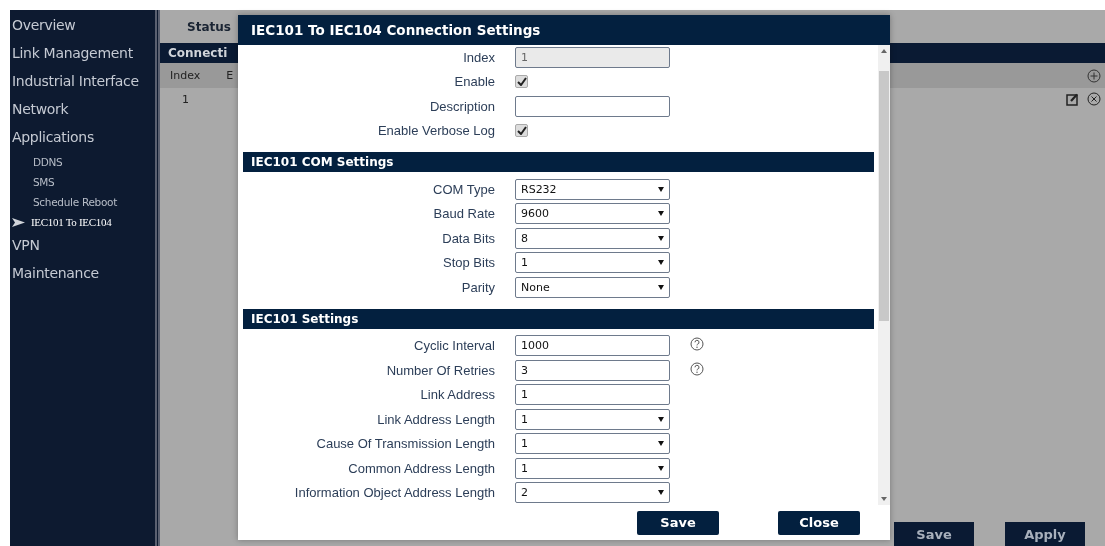  I want to click on nav-item: Link Management, so click(82, 54).